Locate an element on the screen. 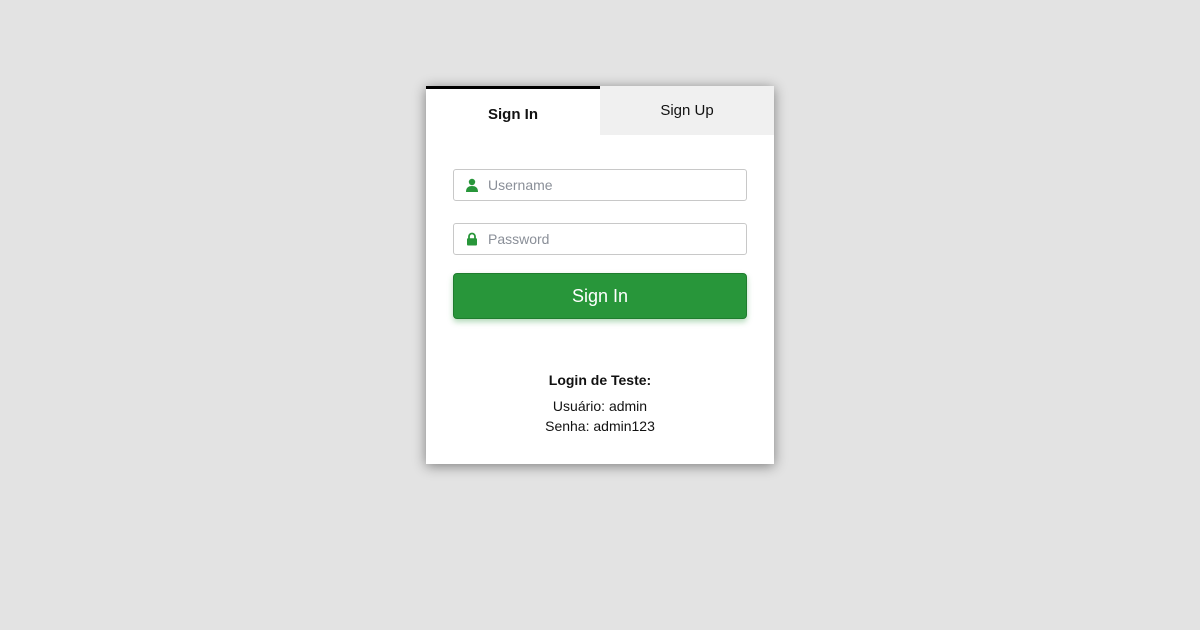 This screenshot has height=630, width=1200. lock-icon is located at coordinates (472, 239).